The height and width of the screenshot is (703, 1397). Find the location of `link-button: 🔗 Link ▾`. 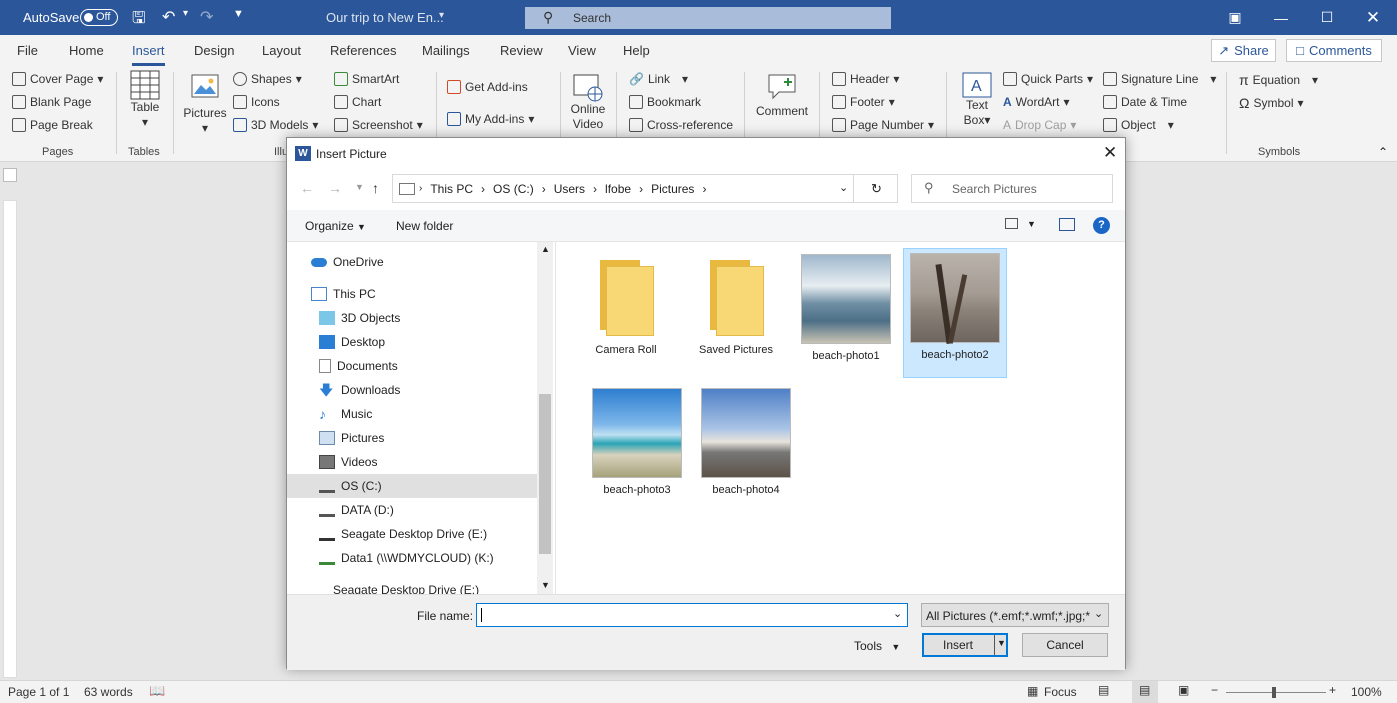

link-button: 🔗 Link ▾ is located at coordinates (658, 79).